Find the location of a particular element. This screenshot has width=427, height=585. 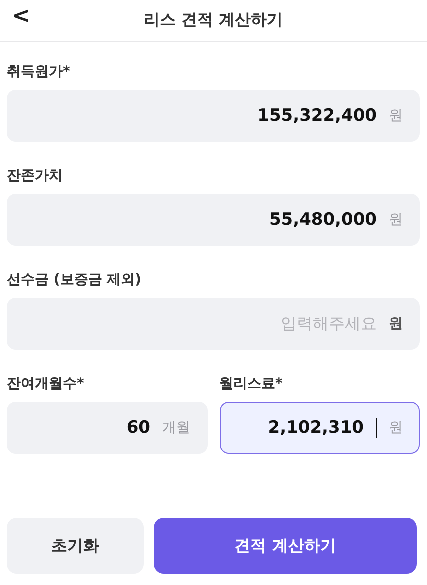

input-field: 2,102,310 원 is located at coordinates (320, 428).